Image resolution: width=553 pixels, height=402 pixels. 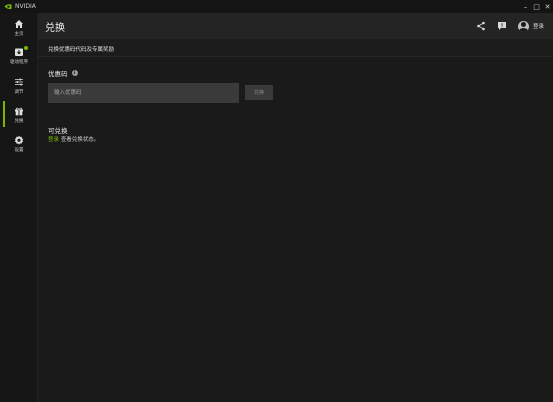 I want to click on sidebar-item-label: 设置, so click(x=19, y=150).